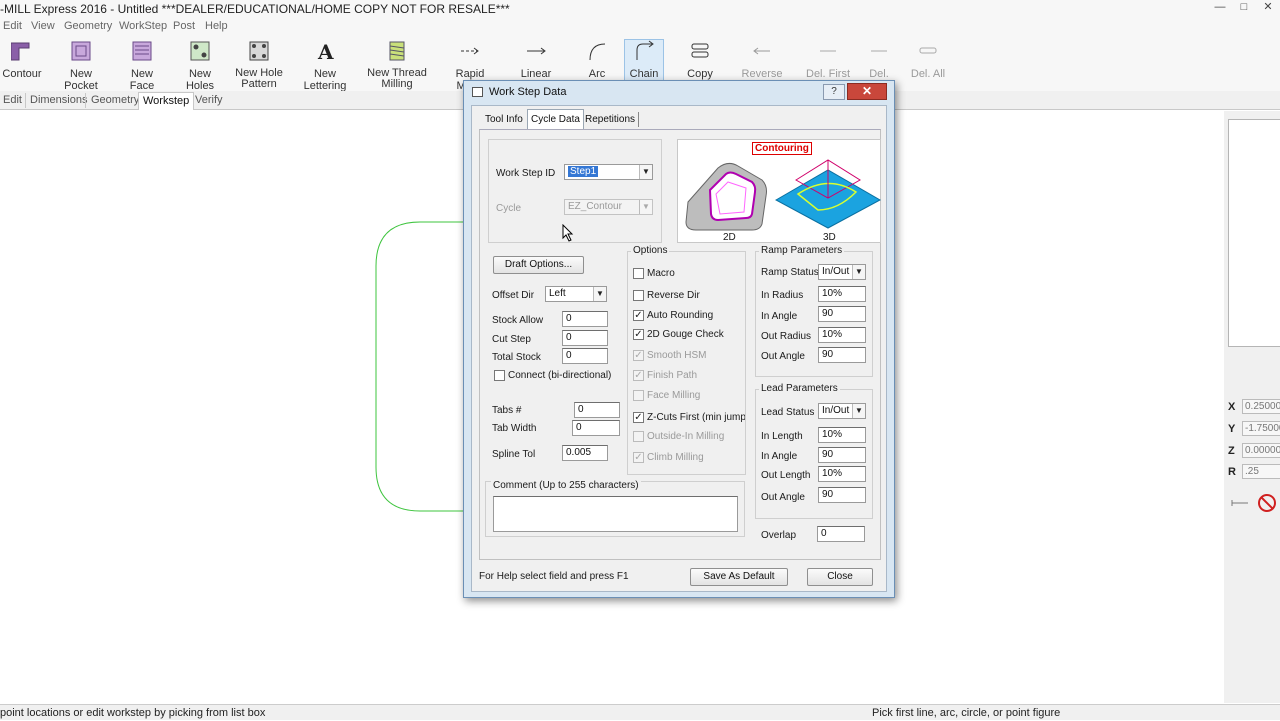 The height and width of the screenshot is (721, 1280). I want to click on ramp-in-angle-field: 90, so click(842, 314).